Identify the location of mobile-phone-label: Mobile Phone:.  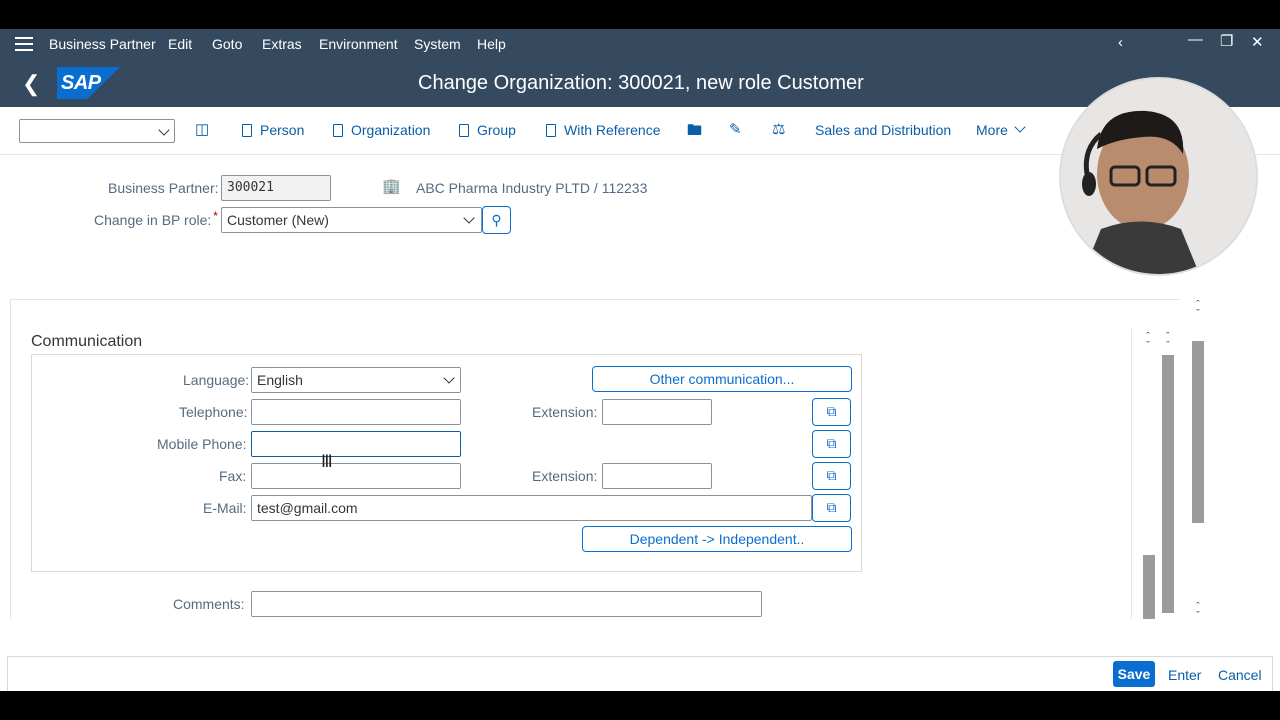
(202, 444).